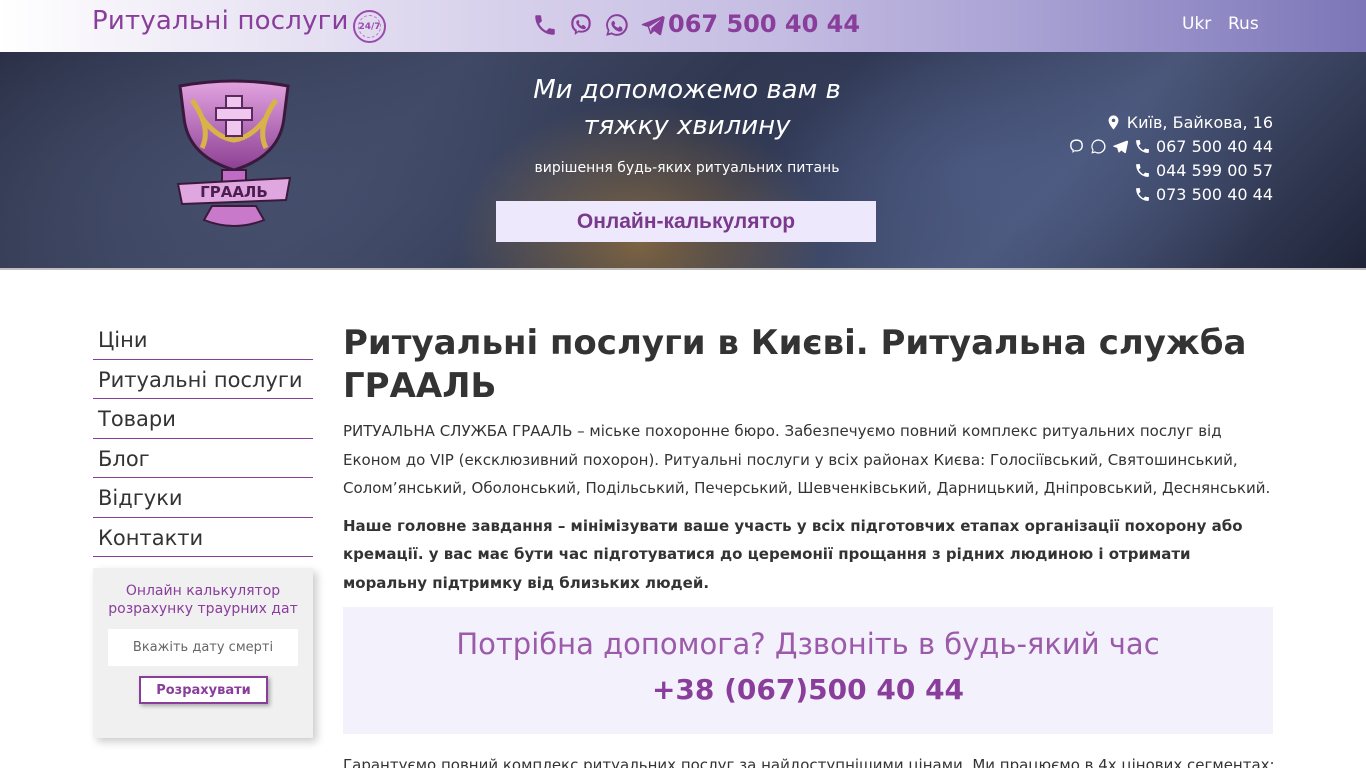  I want to click on badge-24-7-icon: 24/7, so click(369, 26).